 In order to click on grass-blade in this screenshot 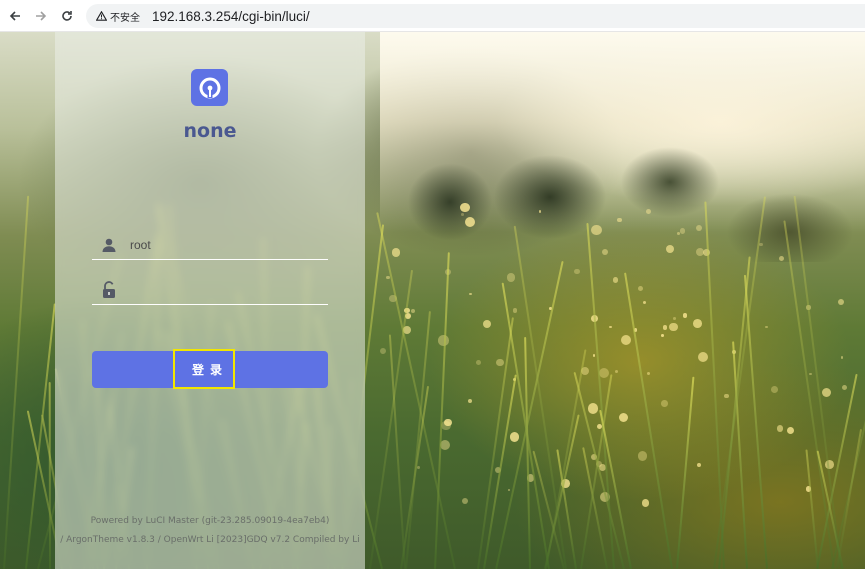, I will do `click(49, 475)`.